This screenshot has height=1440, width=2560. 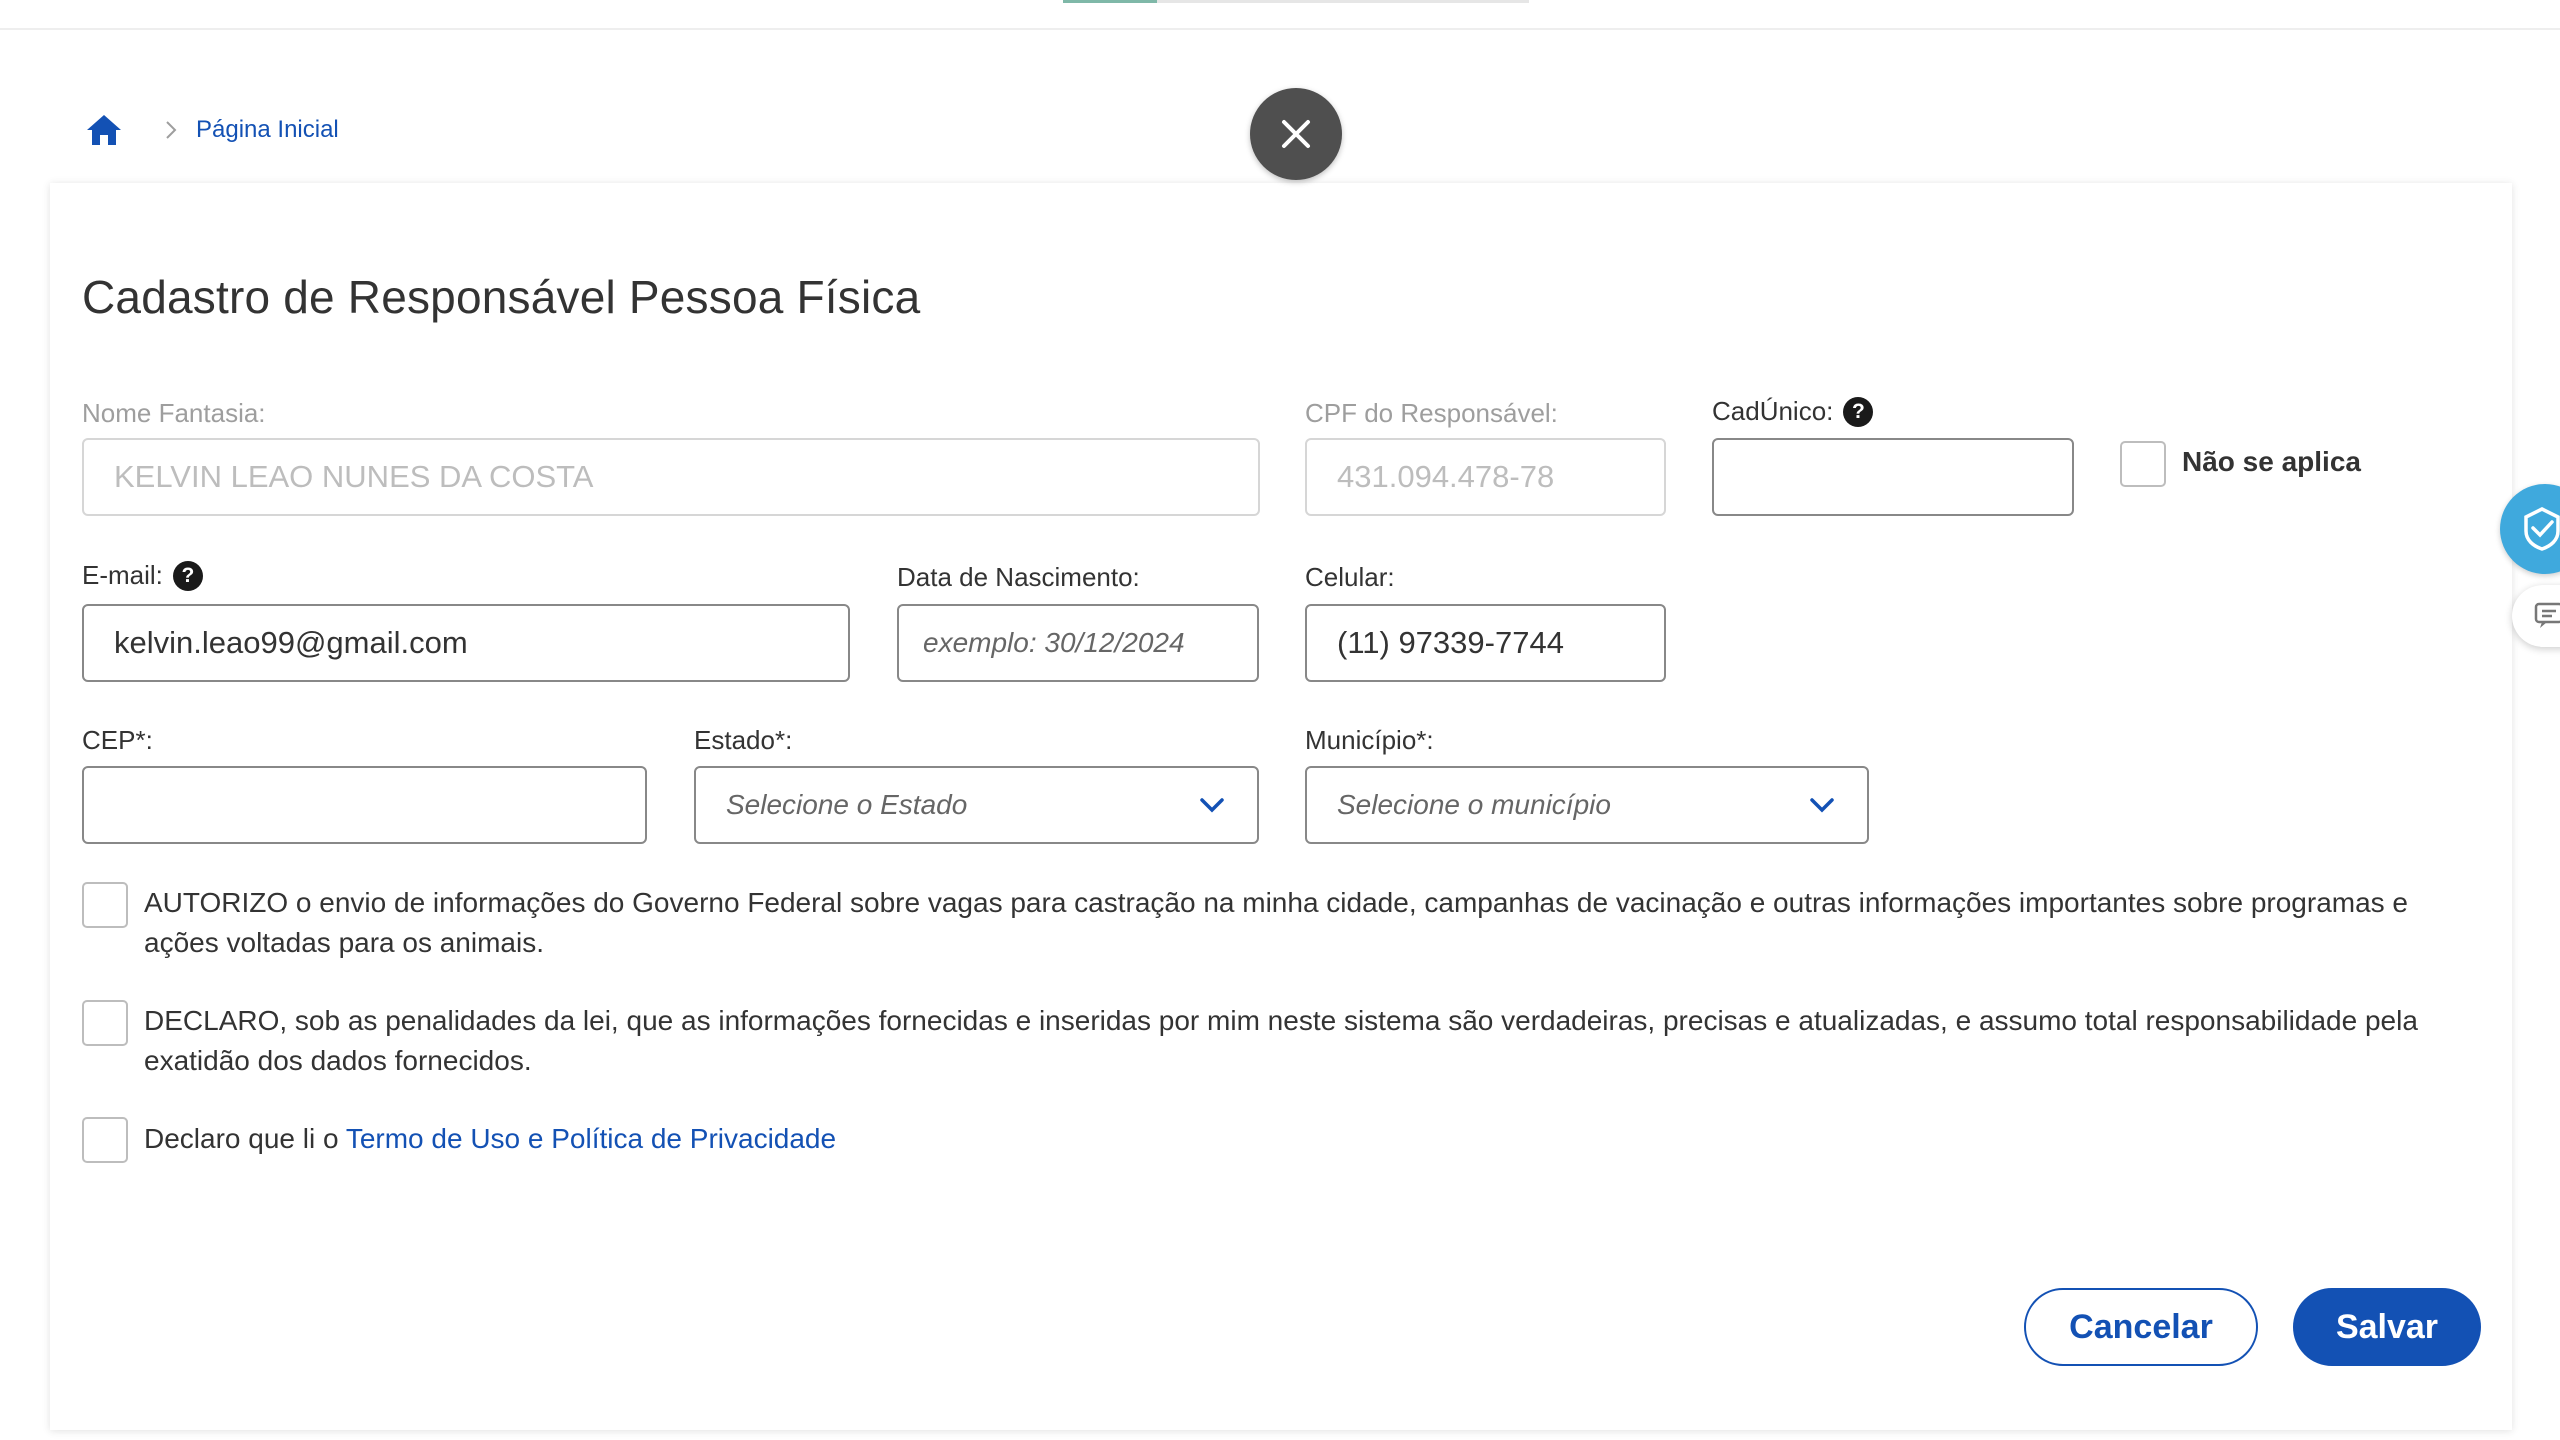 I want to click on termo-checkbox, so click(x=105, y=1140).